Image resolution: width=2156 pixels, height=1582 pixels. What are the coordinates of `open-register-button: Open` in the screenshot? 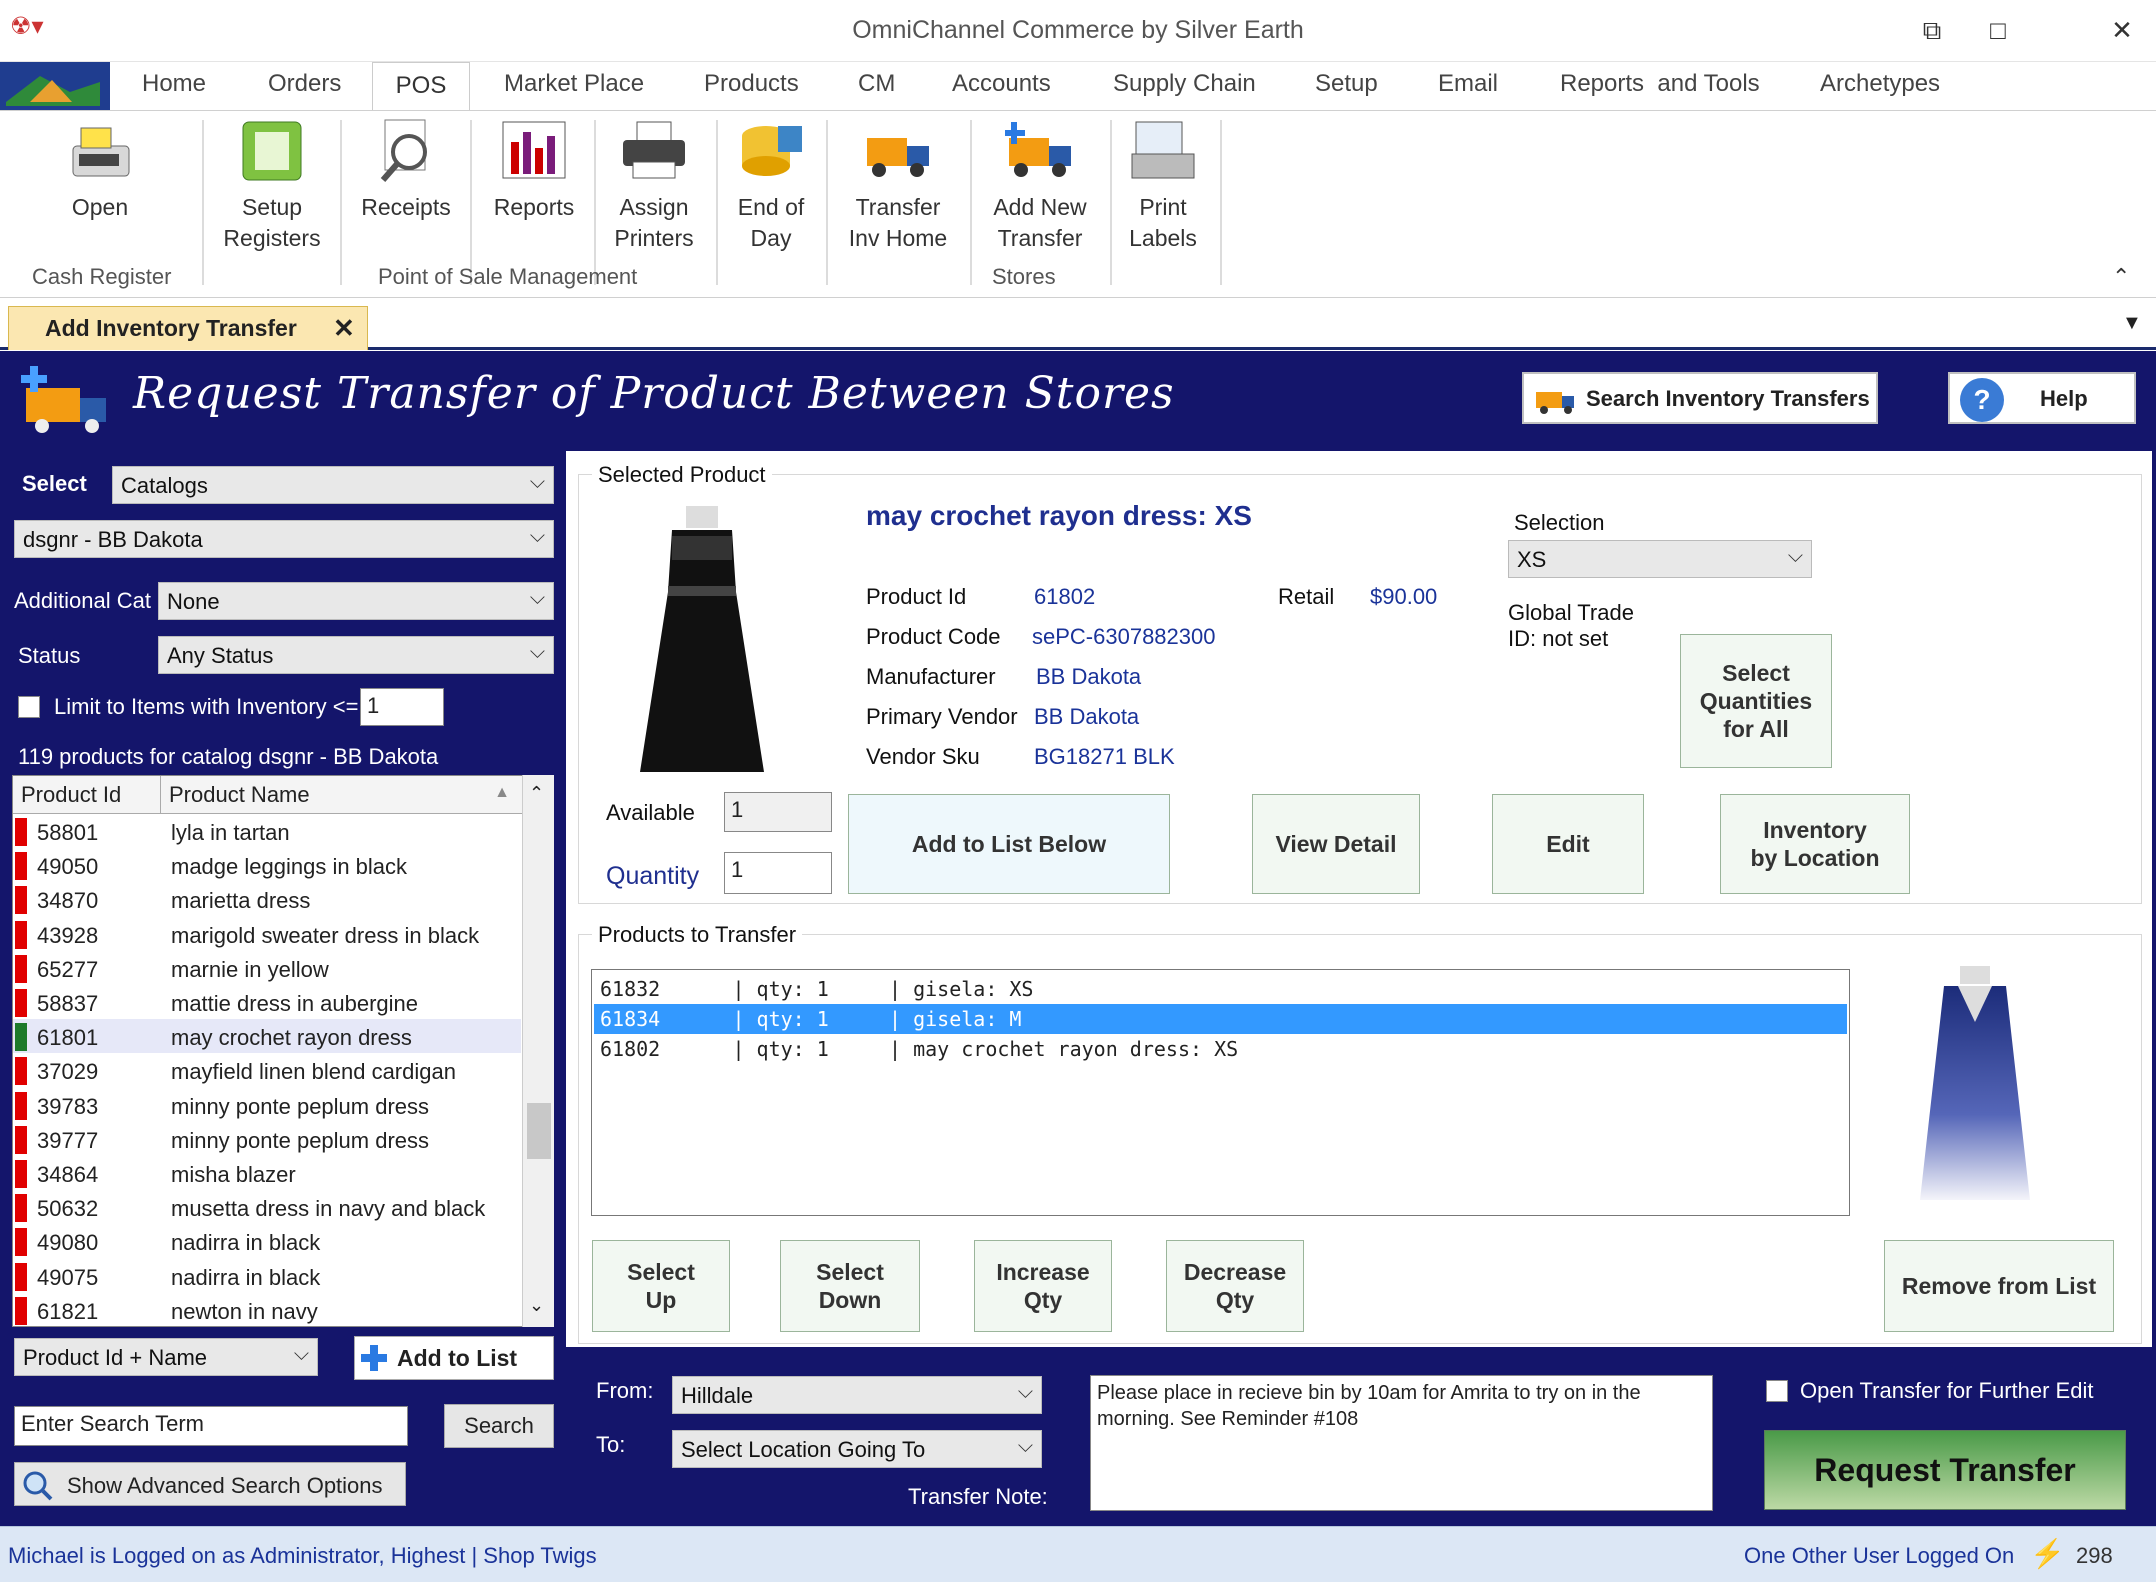 It's located at (100, 170).